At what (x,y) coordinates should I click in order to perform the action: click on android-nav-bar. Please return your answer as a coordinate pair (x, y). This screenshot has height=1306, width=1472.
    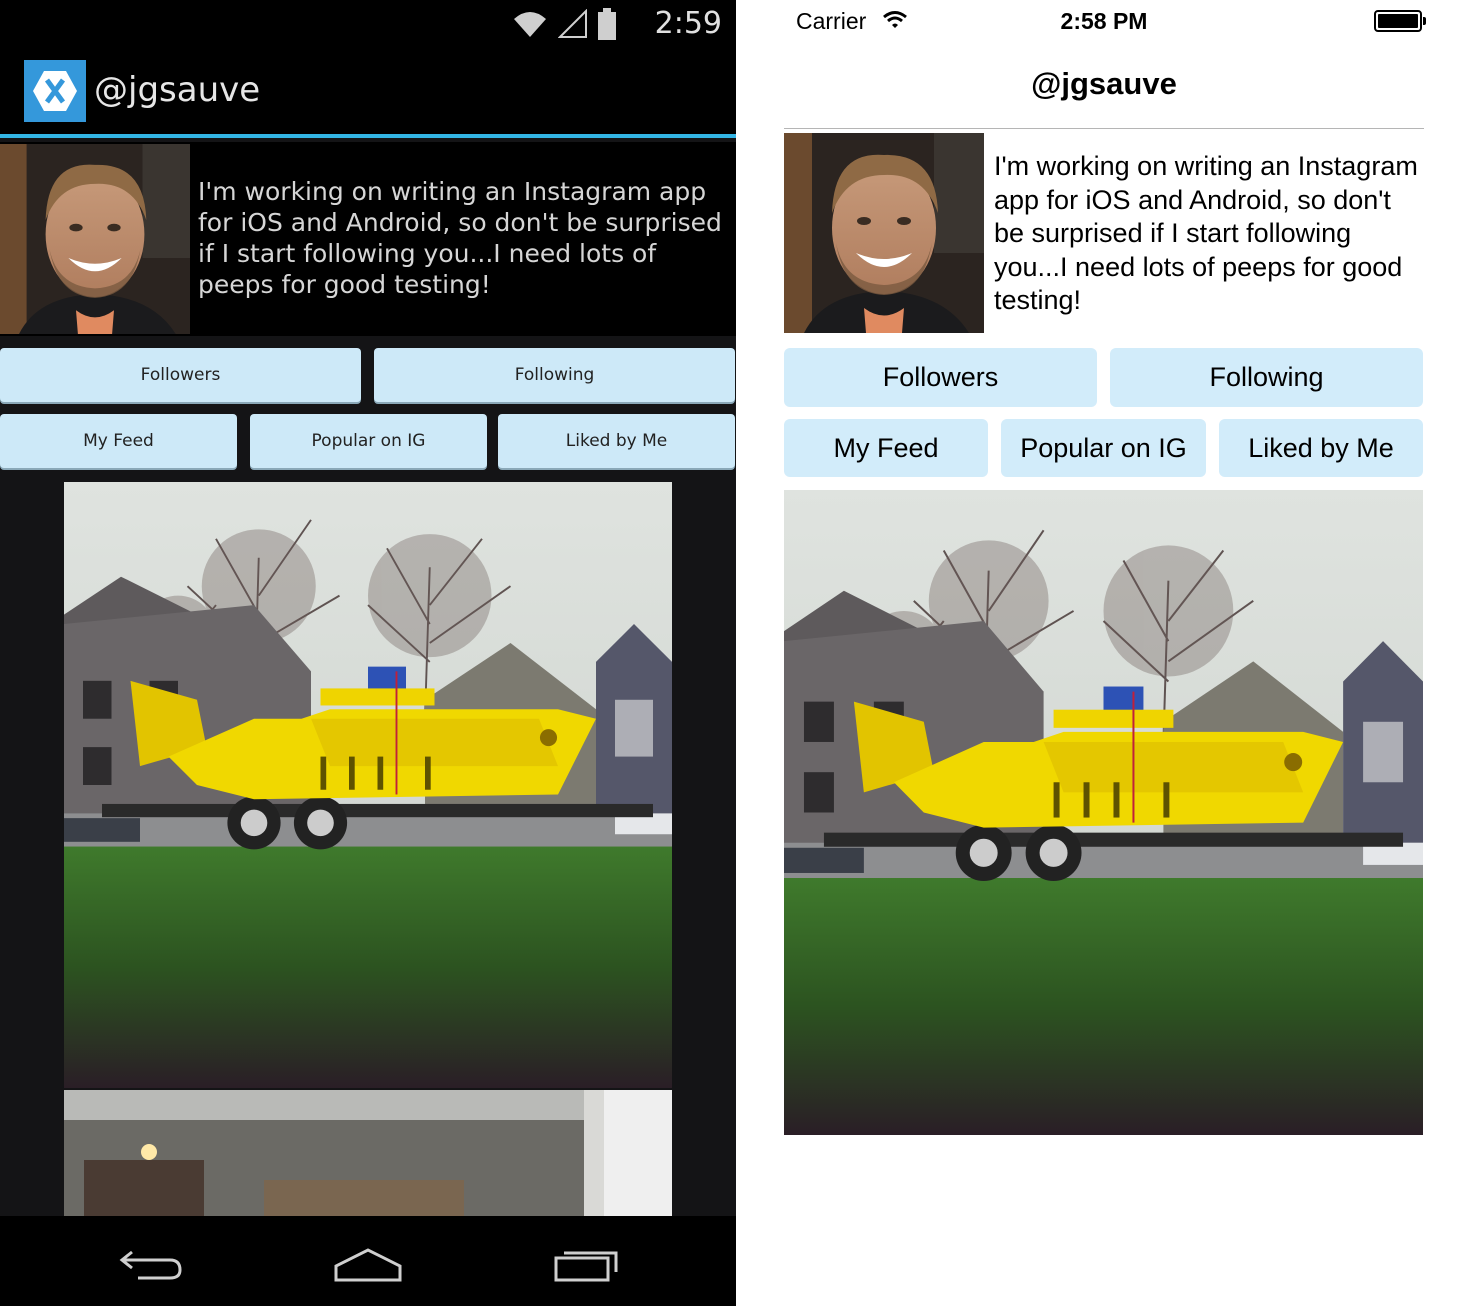
    Looking at the image, I should click on (368, 1261).